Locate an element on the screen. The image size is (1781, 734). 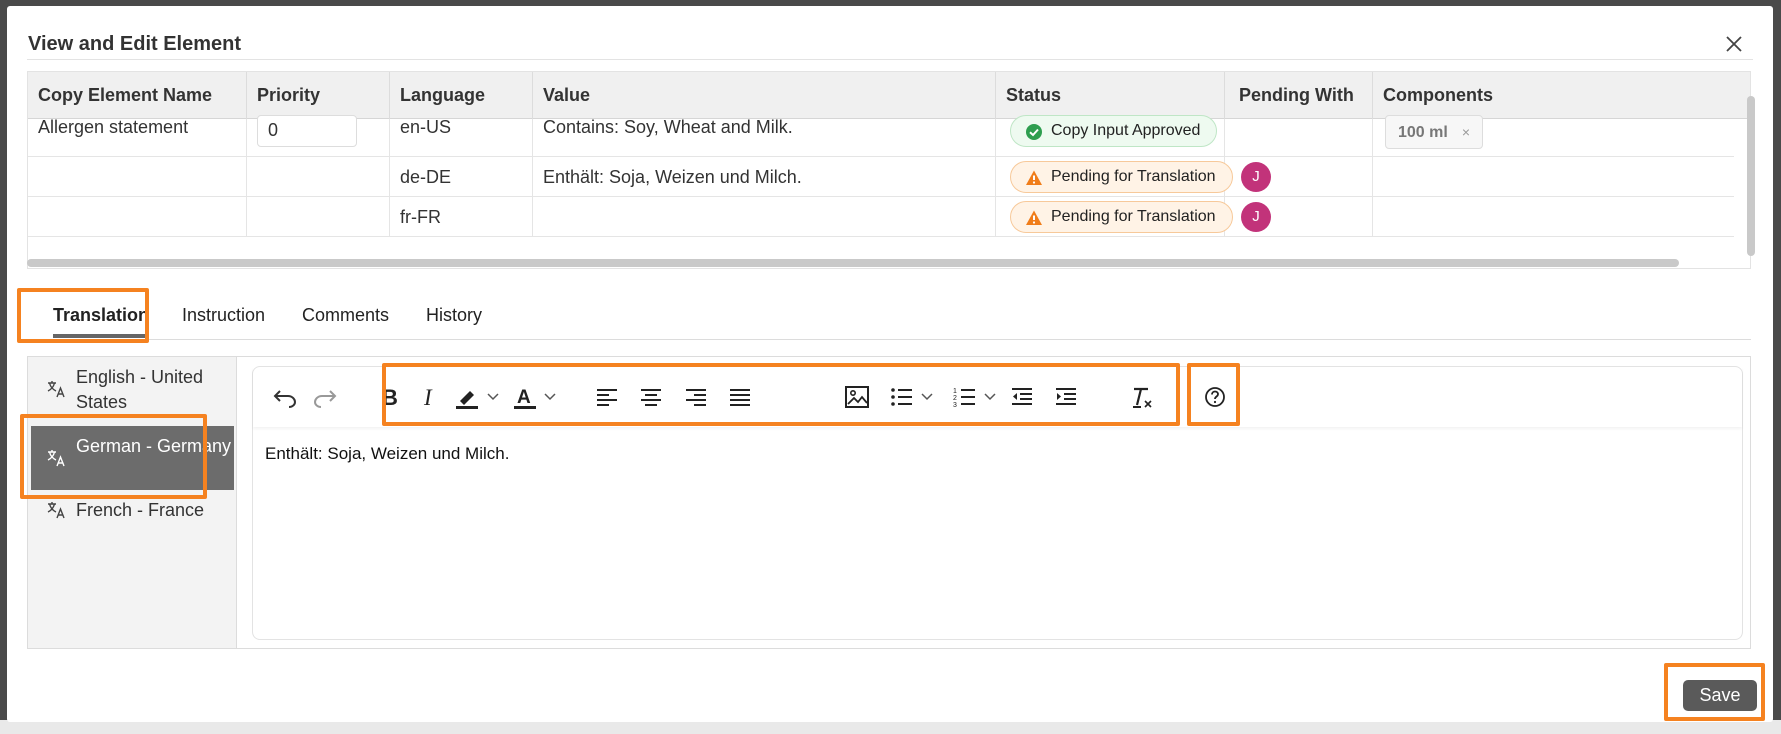
svg-text: B is located at coordinates (390, 397).